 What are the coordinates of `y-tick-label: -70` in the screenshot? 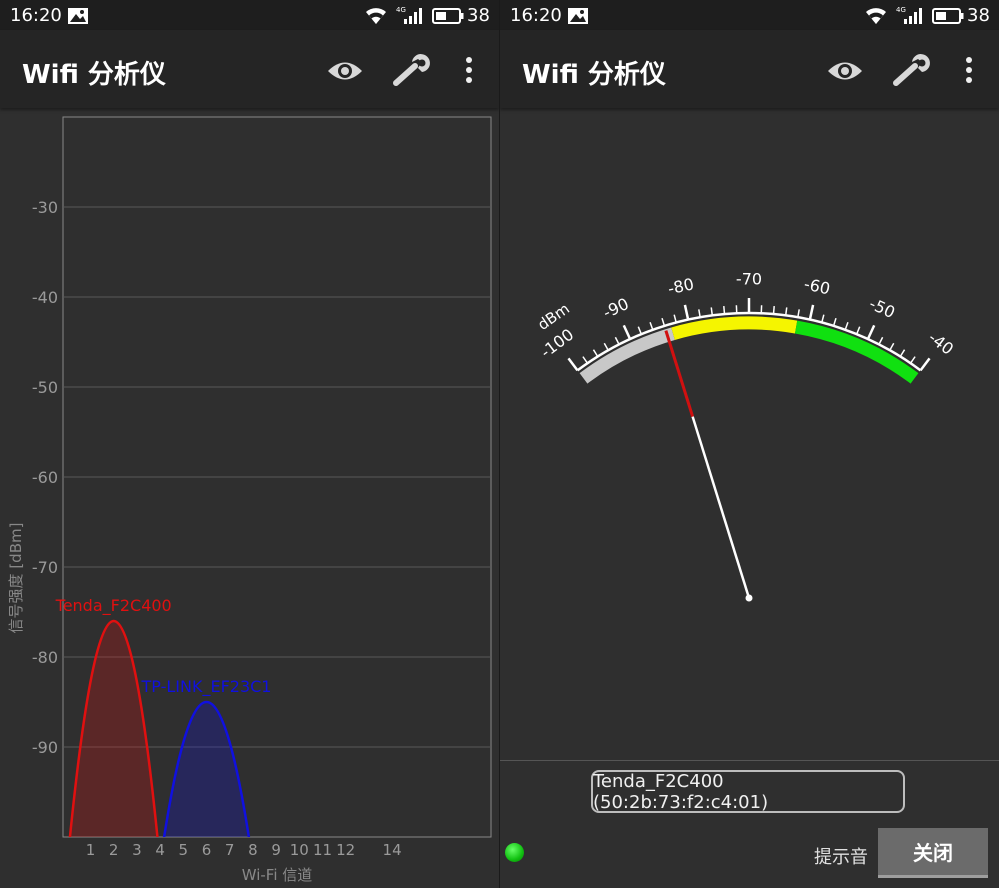 It's located at (45, 567).